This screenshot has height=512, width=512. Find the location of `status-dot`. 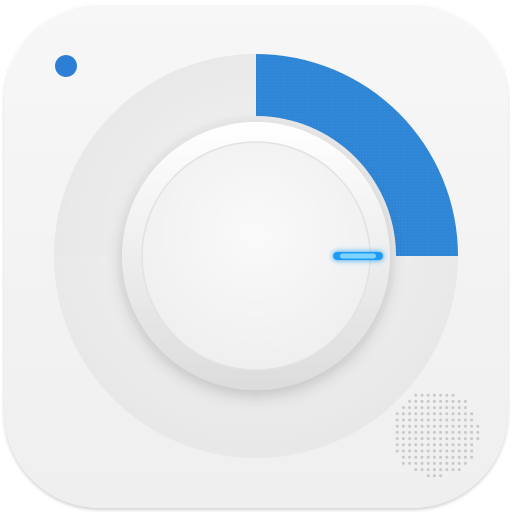

status-dot is located at coordinates (66, 66).